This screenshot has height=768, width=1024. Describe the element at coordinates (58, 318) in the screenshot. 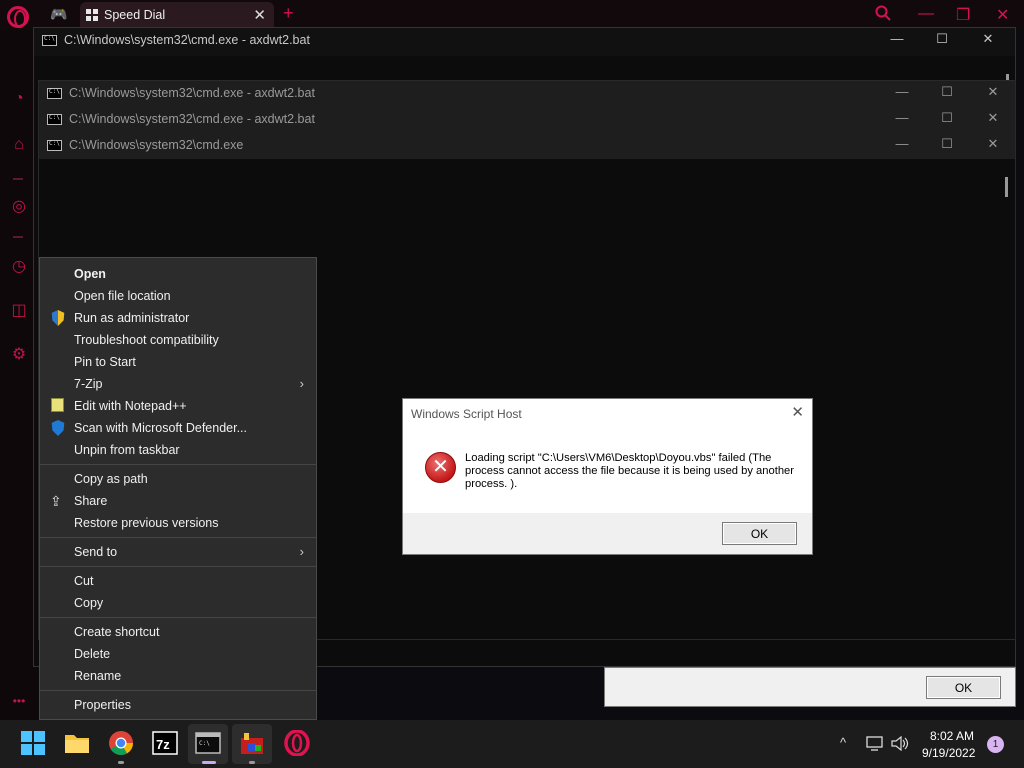

I see `uac-shield-icon` at that location.